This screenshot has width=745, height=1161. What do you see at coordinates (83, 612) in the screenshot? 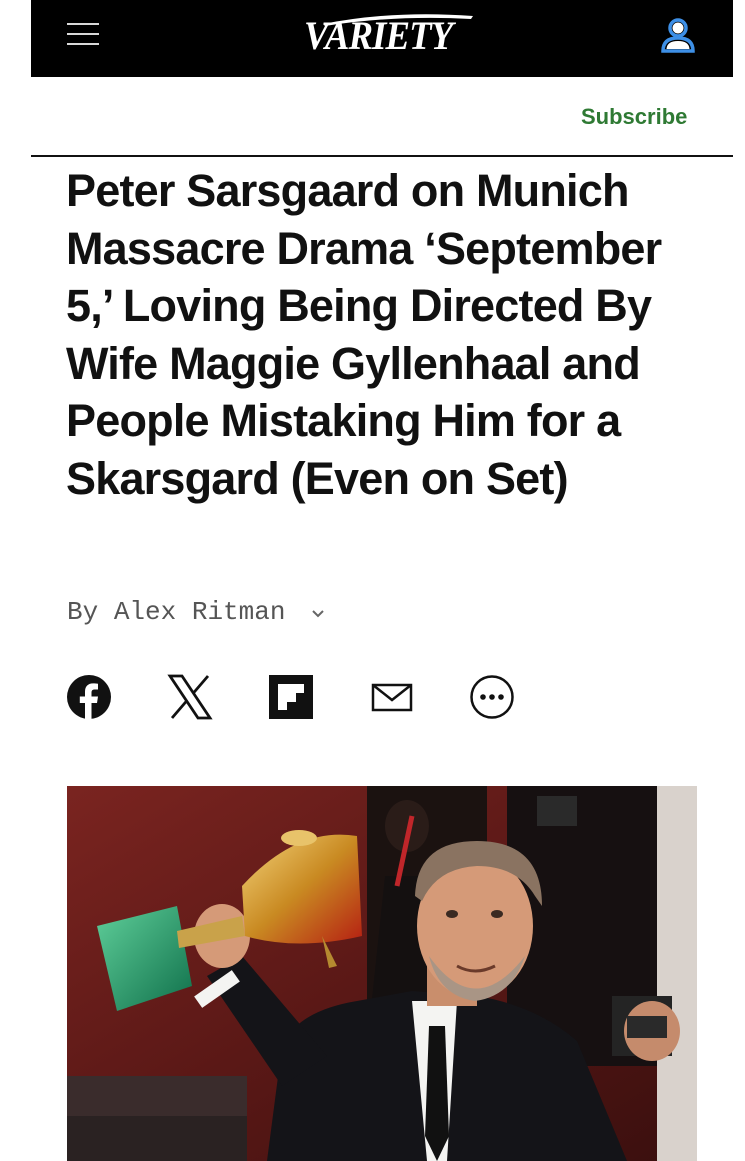
I see `byline-prefix: By` at bounding box center [83, 612].